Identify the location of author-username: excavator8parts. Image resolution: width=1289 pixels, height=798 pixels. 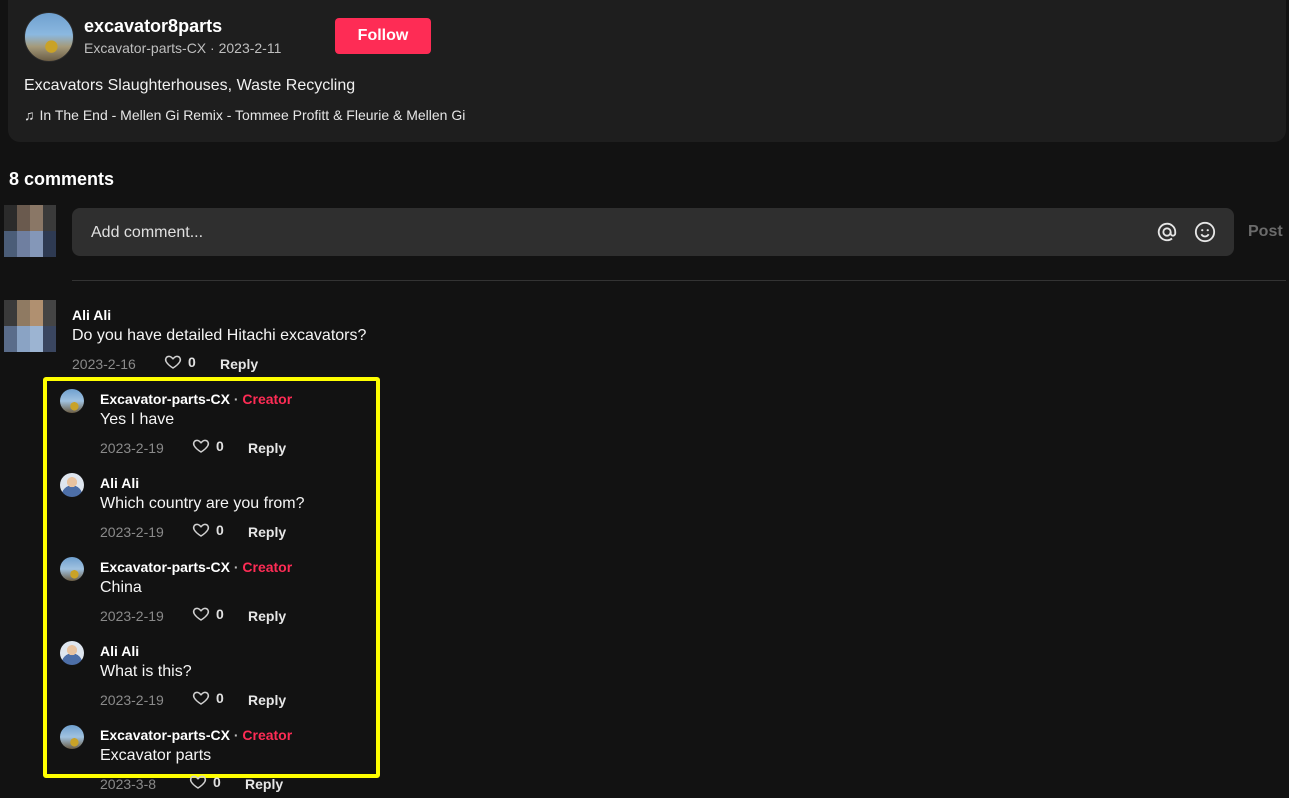
(153, 26).